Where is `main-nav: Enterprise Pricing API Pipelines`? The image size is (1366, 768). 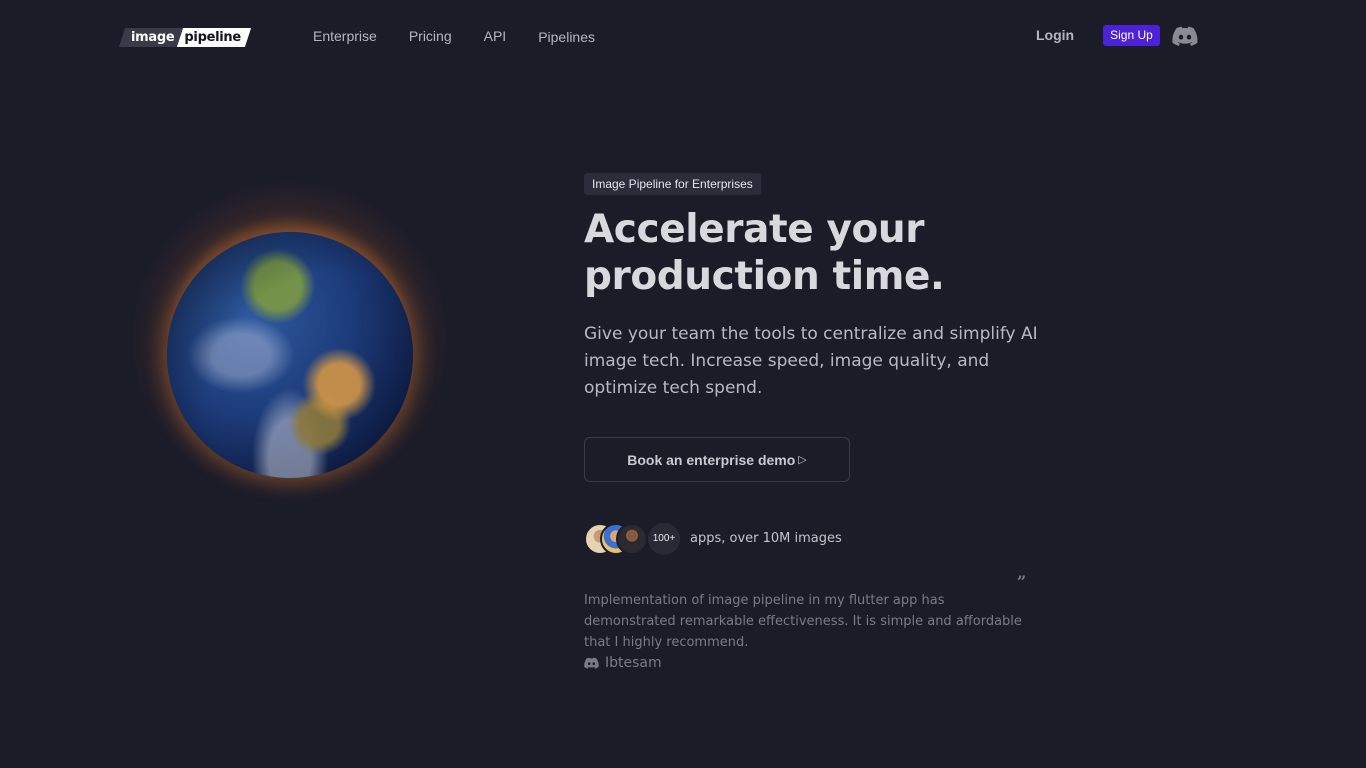
main-nav: Enterprise Pricing API Pipelines is located at coordinates (470, 36).